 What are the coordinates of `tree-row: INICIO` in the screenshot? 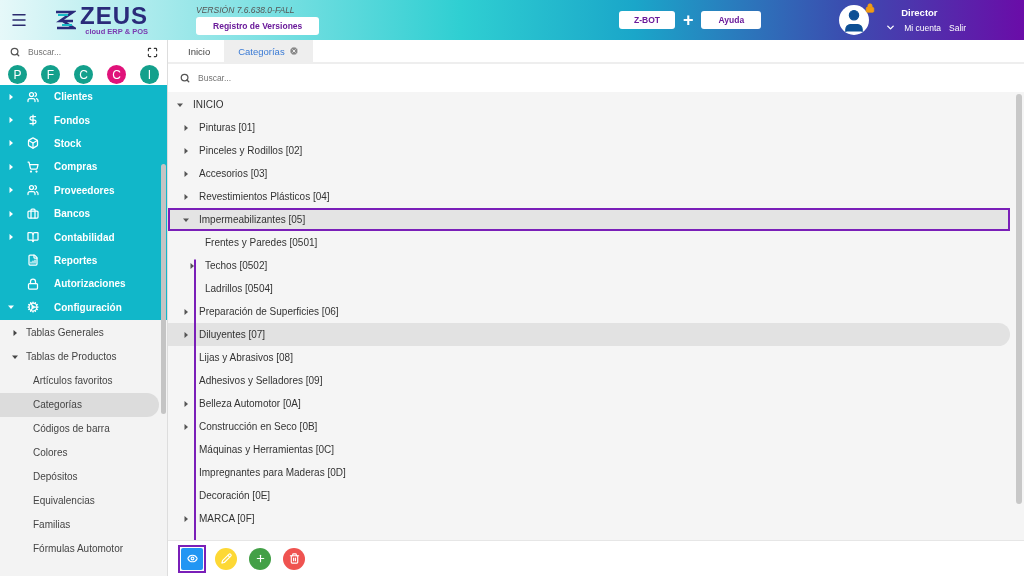 It's located at (589, 104).